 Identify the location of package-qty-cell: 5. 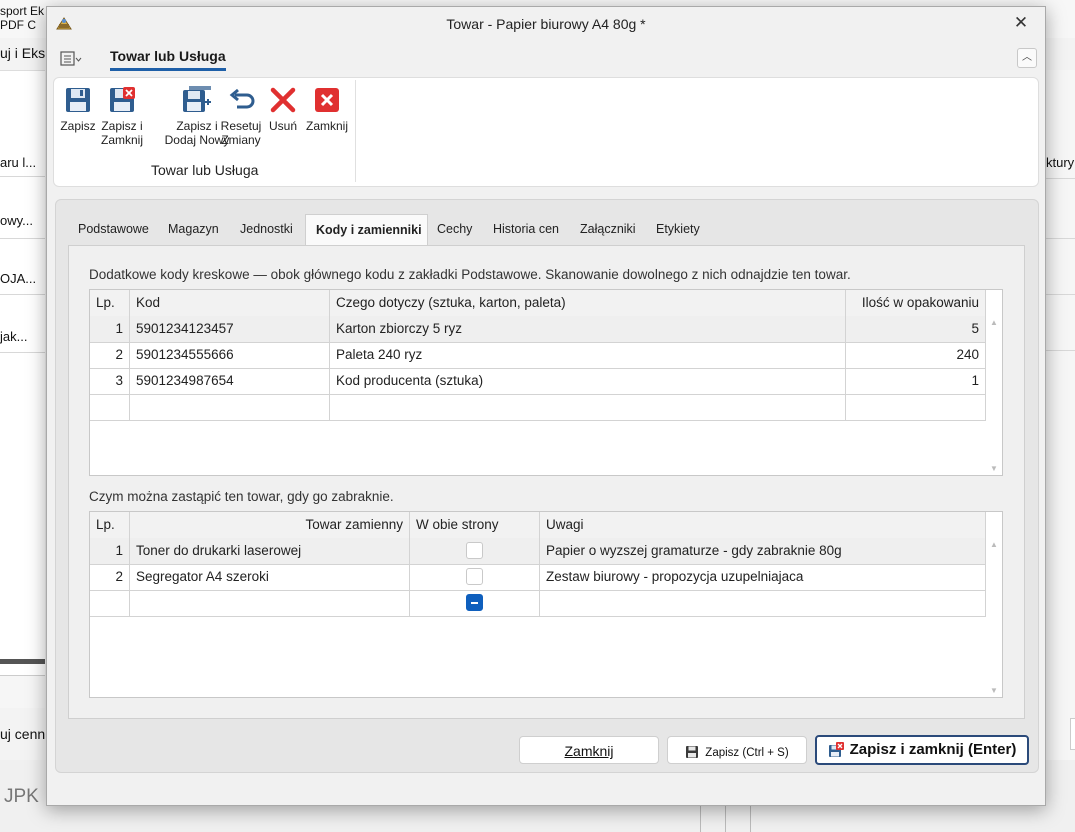
(916, 329).